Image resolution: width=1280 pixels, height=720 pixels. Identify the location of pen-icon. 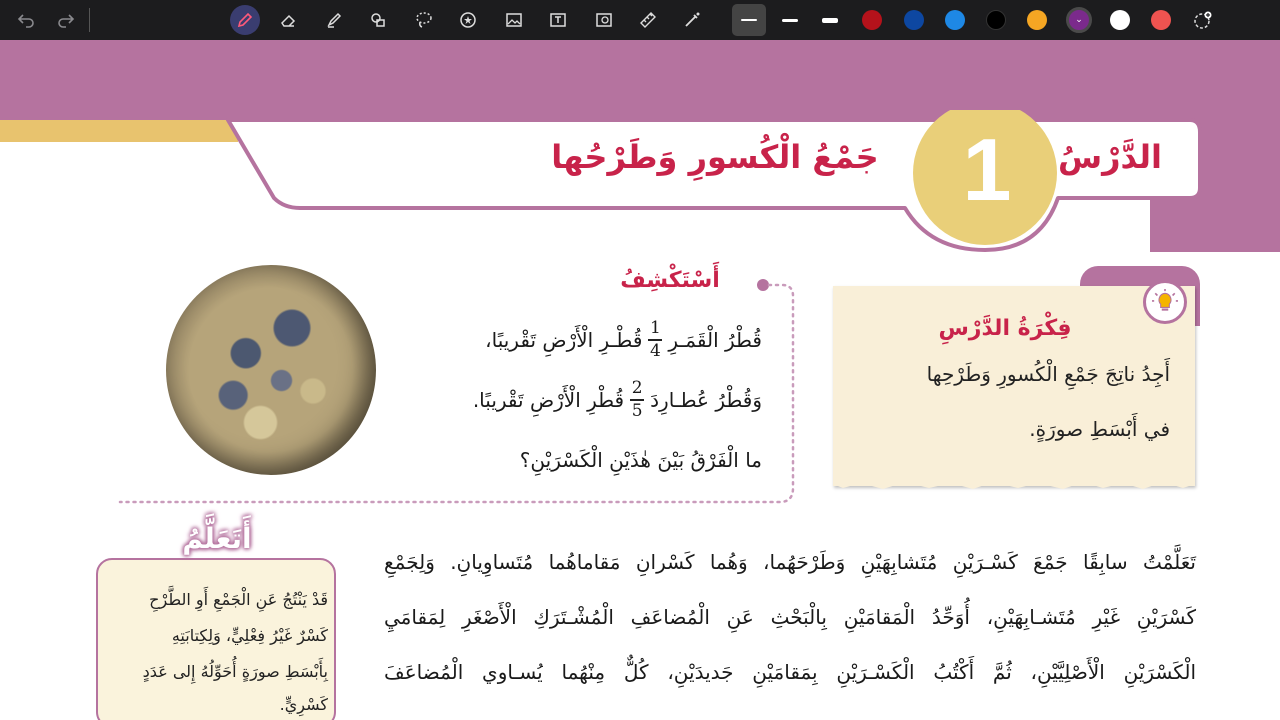
(245, 20).